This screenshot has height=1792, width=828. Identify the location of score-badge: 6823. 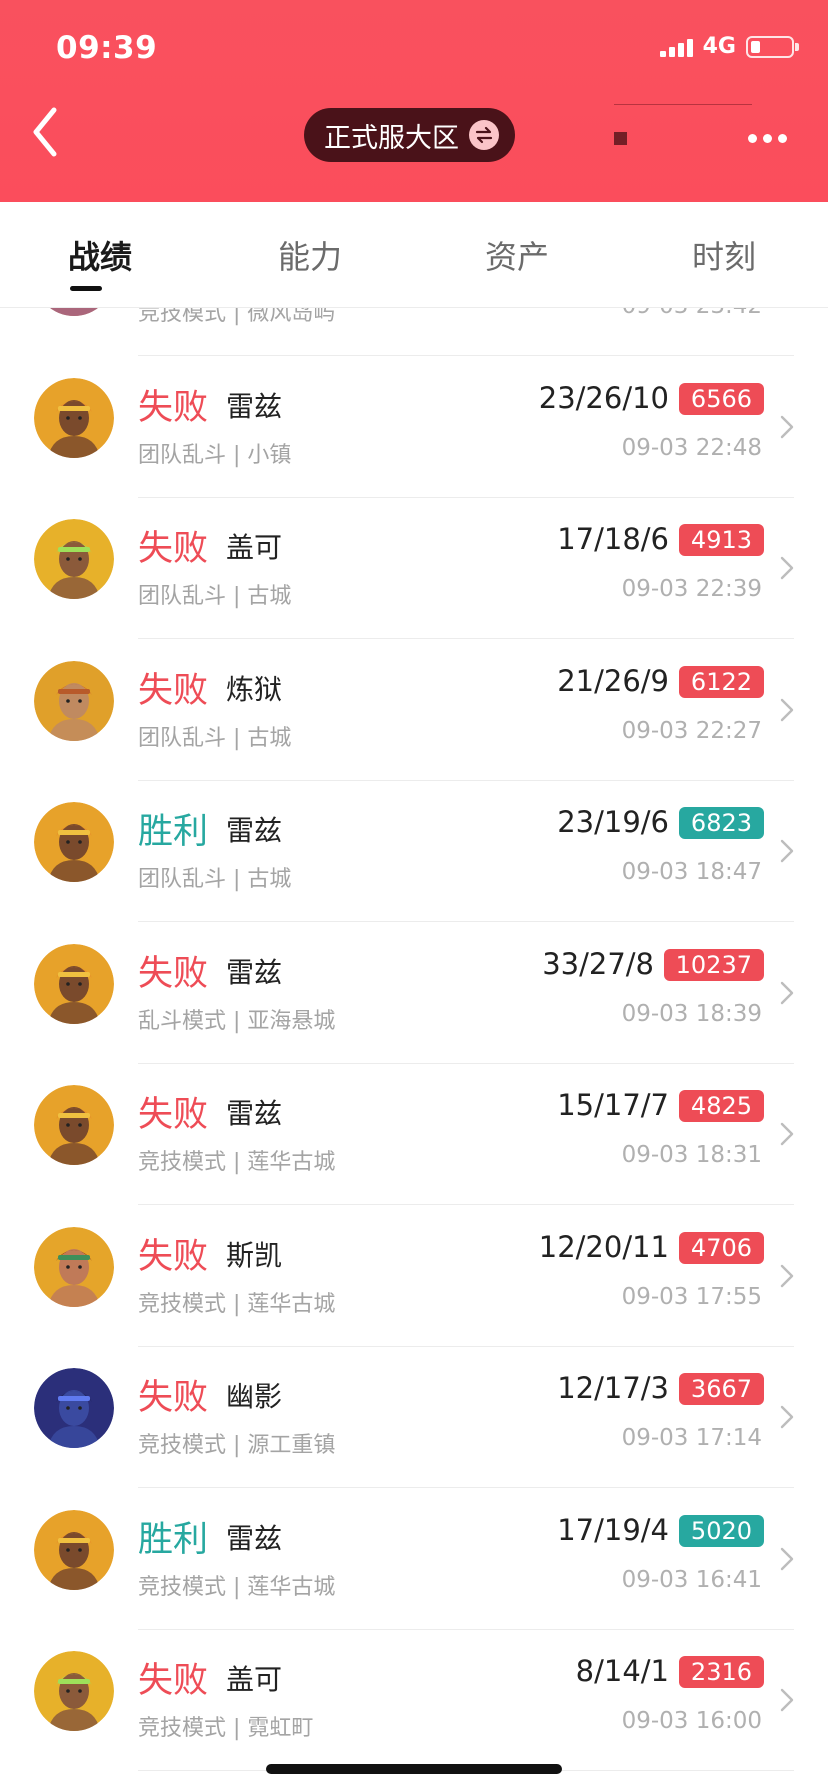
(721, 823).